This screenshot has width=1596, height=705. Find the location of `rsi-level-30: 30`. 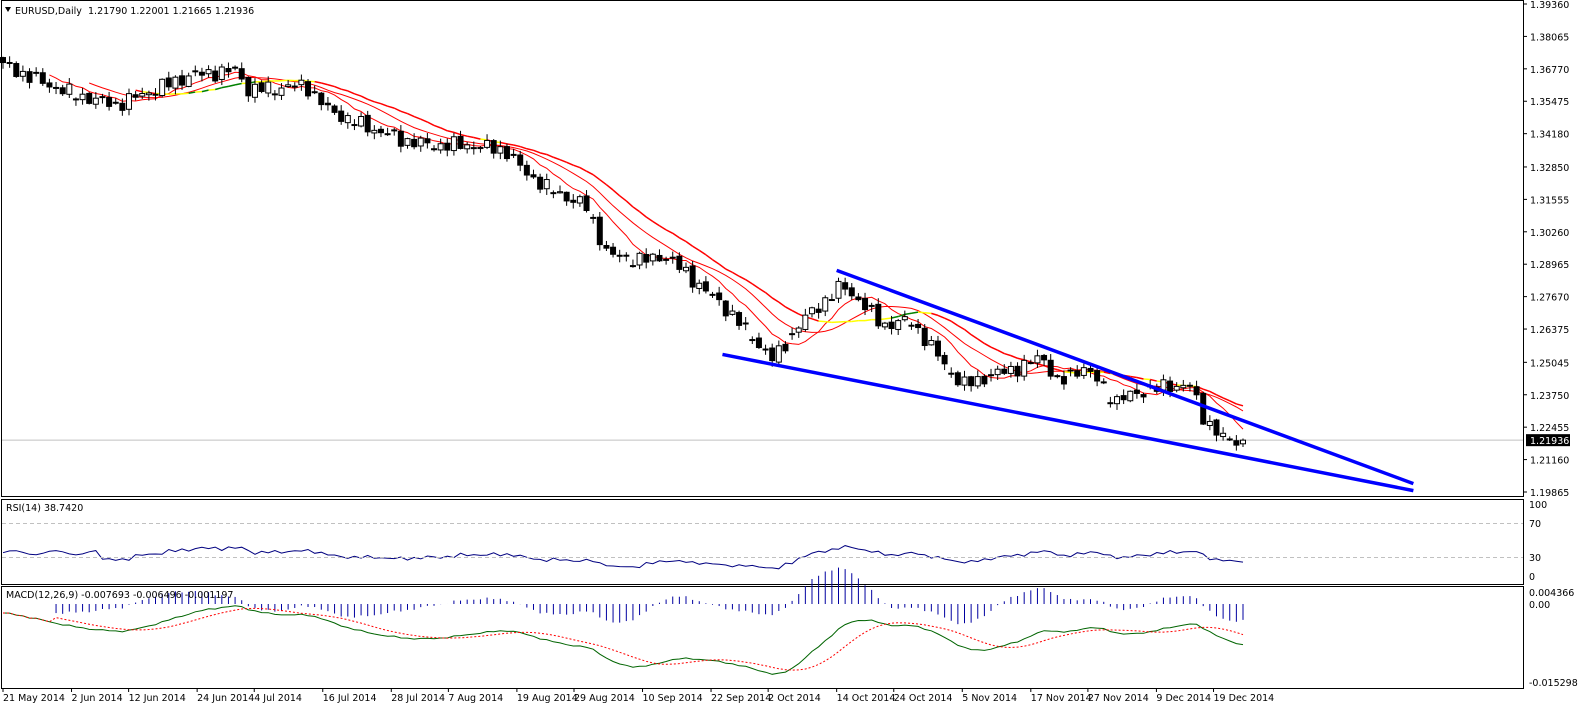

rsi-level-30: 30 is located at coordinates (1535, 558).